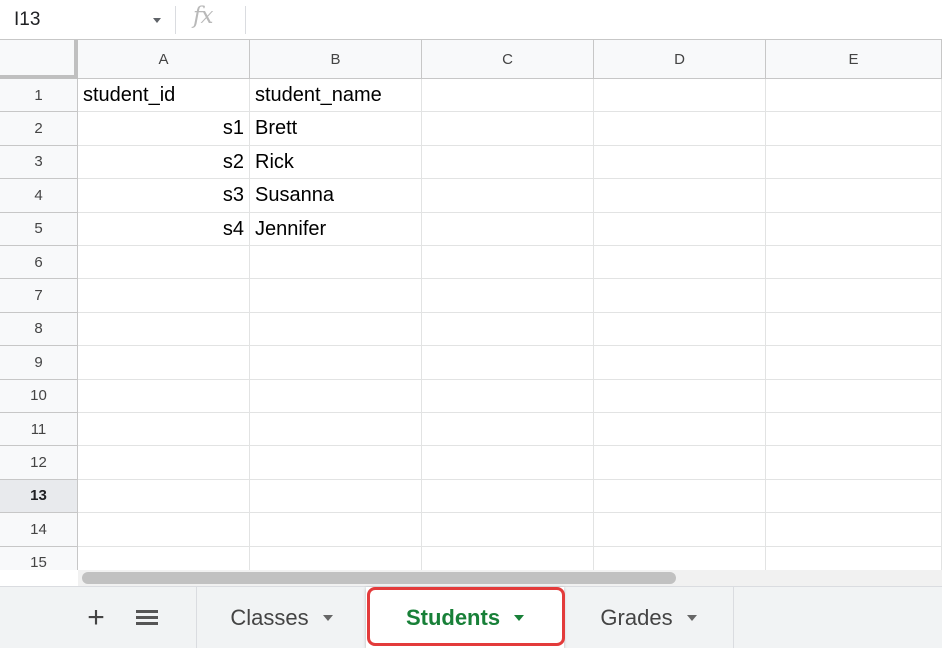 The width and height of the screenshot is (942, 648). I want to click on cell-e10, so click(854, 396).